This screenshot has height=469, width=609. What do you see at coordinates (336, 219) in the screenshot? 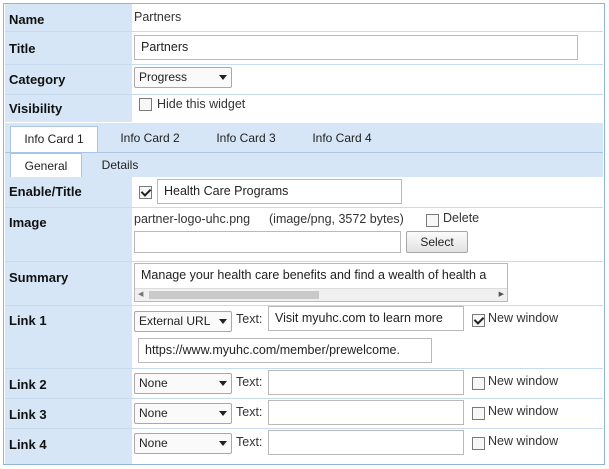
I see `image-meta: (image/png, 3572 bytes)` at bounding box center [336, 219].